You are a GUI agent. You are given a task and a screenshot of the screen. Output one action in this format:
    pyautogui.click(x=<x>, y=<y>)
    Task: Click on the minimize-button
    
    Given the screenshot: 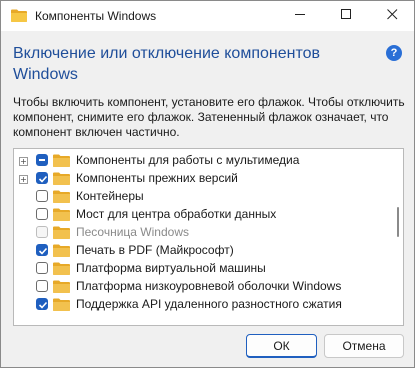 What is the action you would take?
    pyautogui.click(x=300, y=16)
    